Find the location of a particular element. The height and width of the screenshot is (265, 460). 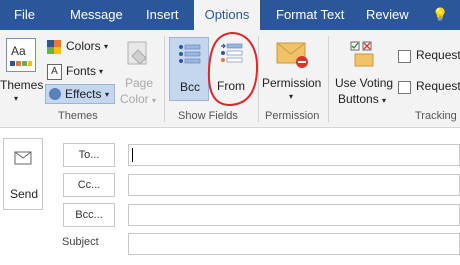

themes-button: Aa Themes ▾ is located at coordinates (22, 69).